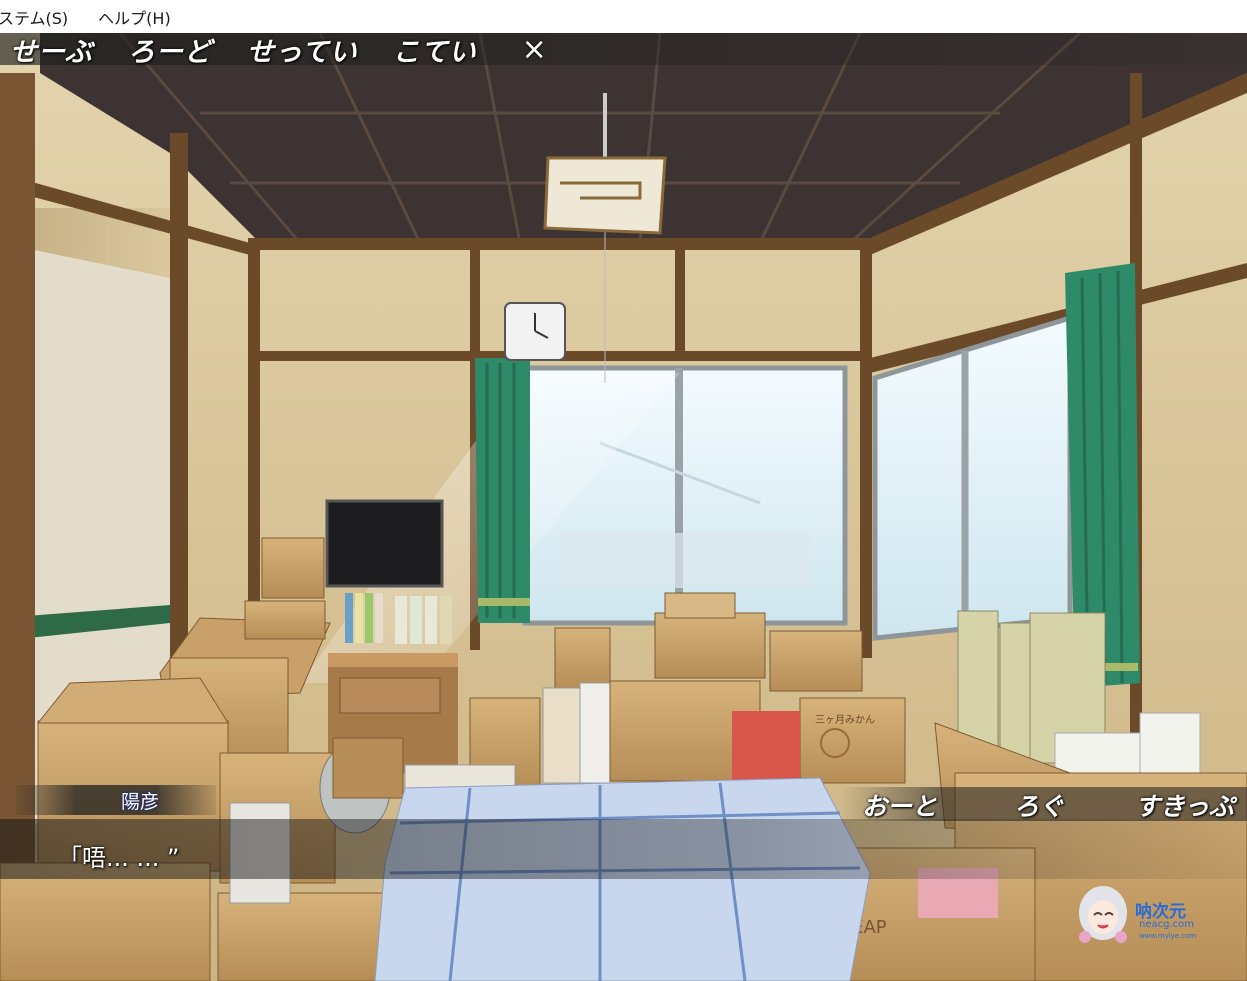  I want to click on menu-help: ヘルプ(H), so click(134, 17).